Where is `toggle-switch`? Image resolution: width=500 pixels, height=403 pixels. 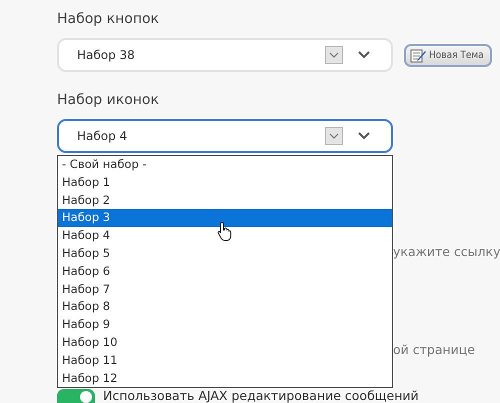
toggle-switch is located at coordinates (76, 396).